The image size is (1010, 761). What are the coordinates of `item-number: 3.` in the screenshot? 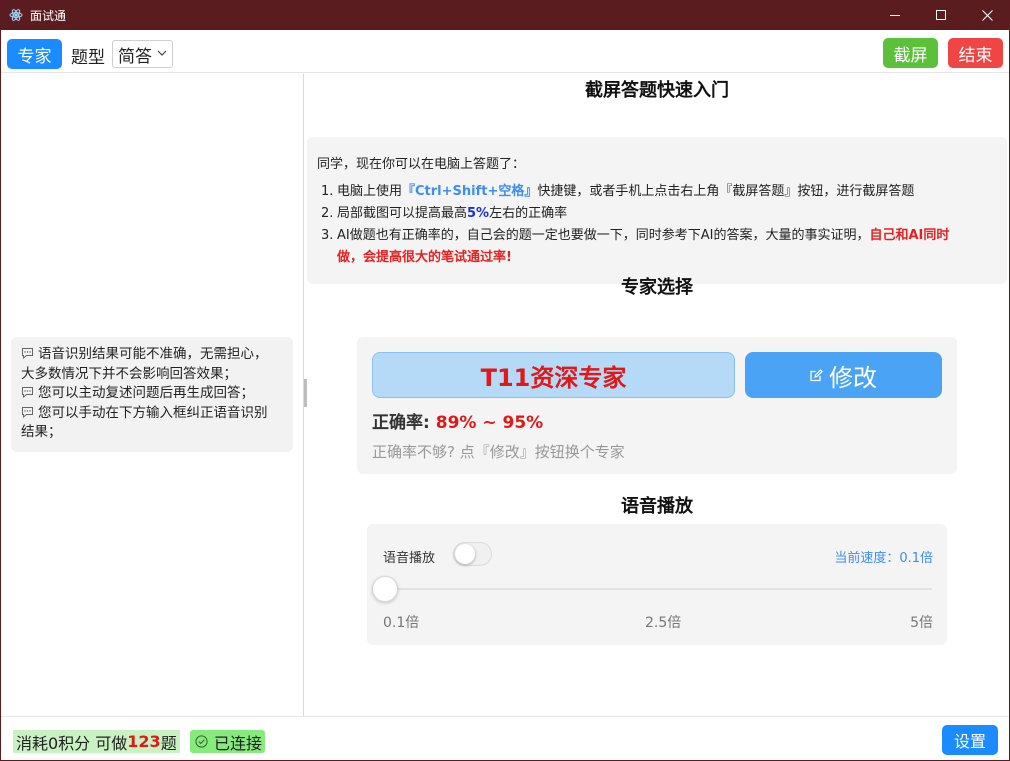 It's located at (327, 235).